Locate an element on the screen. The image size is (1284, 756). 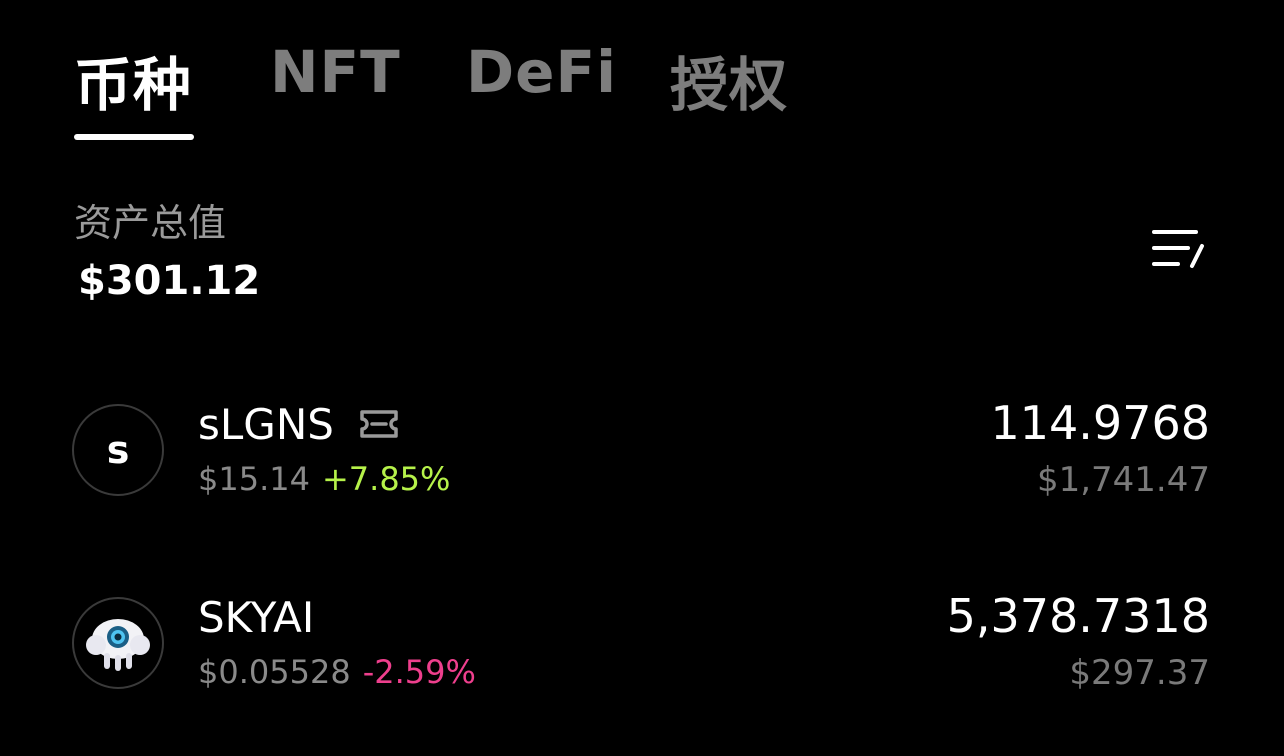
token-price: $15.14 is located at coordinates (254, 479).